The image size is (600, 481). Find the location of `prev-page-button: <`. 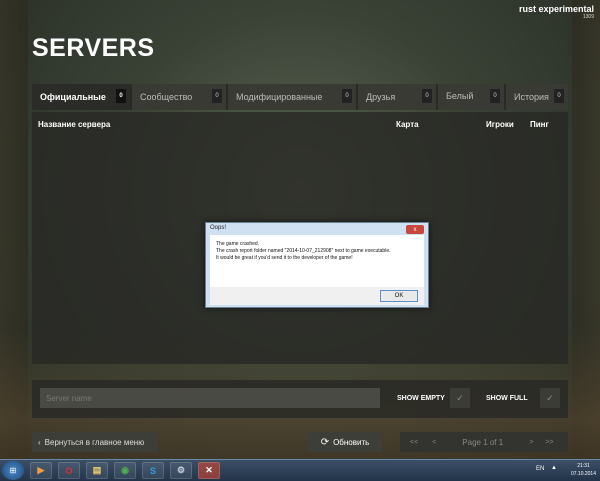

prev-page-button: < is located at coordinates (434, 442).